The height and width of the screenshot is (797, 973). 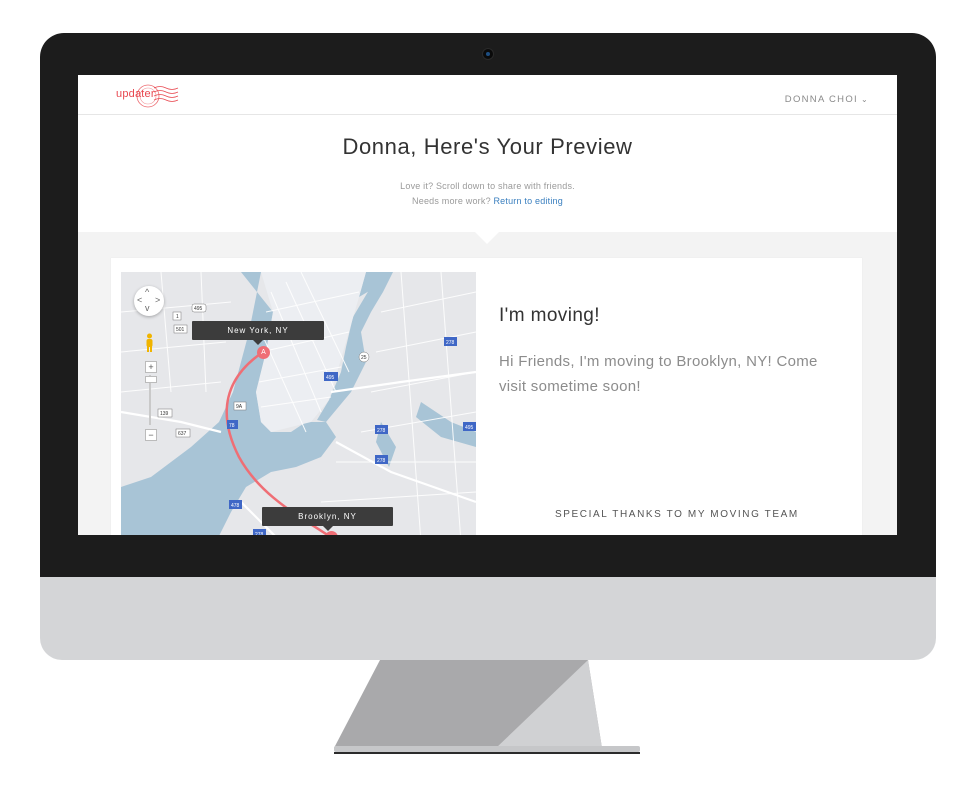 What do you see at coordinates (263, 352) in the screenshot?
I see `origin-marker: A` at bounding box center [263, 352].